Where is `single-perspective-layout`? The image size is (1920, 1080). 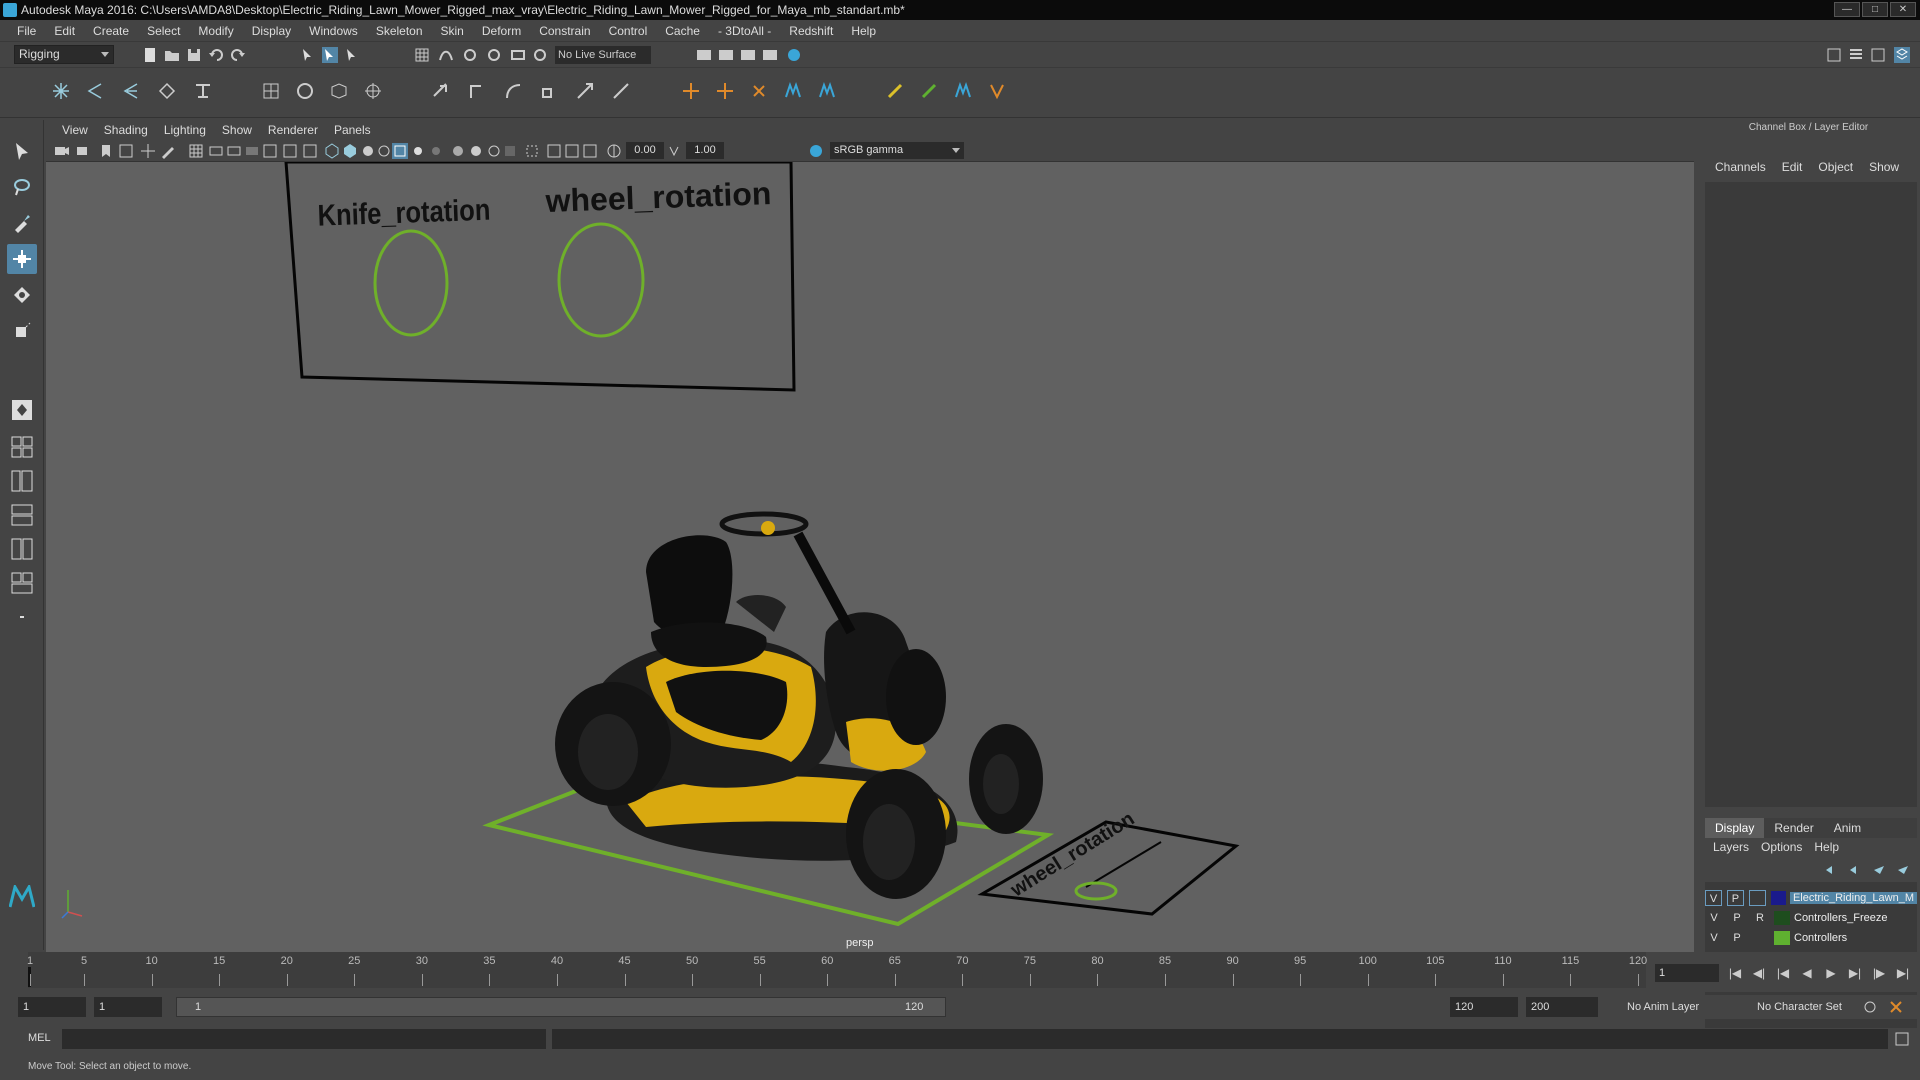 single-perspective-layout is located at coordinates (22, 410).